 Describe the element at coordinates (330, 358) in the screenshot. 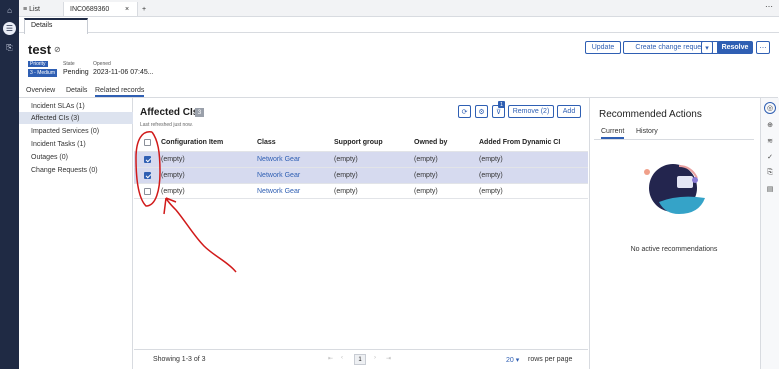

I see `first-page-icon: ⇤` at that location.